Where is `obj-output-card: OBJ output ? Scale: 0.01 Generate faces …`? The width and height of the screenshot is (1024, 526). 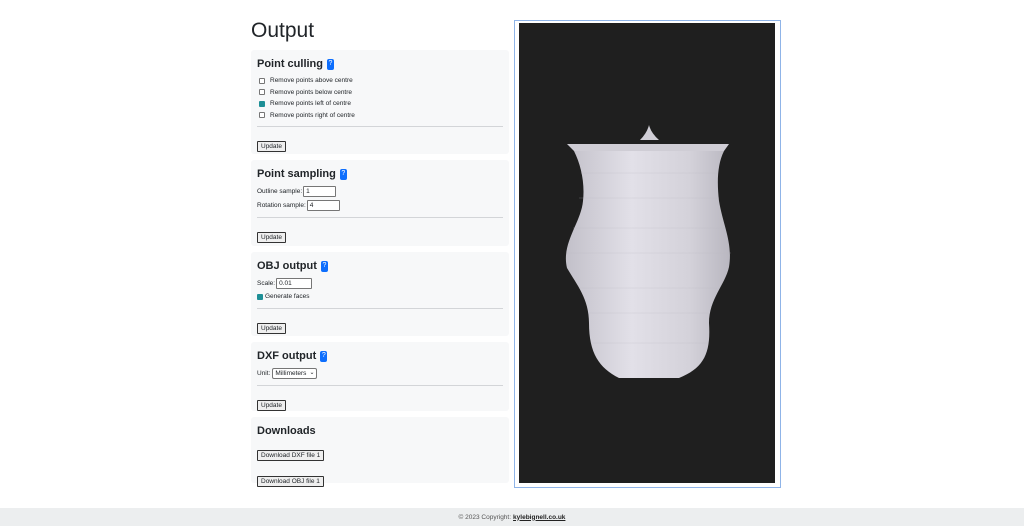
obj-output-card: OBJ output ? Scale: 0.01 Generate faces … is located at coordinates (380, 294).